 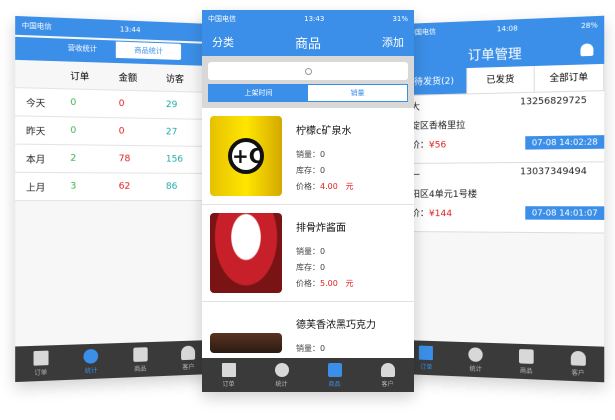 I want to click on page-title: 订单管理, so click(x=494, y=55).